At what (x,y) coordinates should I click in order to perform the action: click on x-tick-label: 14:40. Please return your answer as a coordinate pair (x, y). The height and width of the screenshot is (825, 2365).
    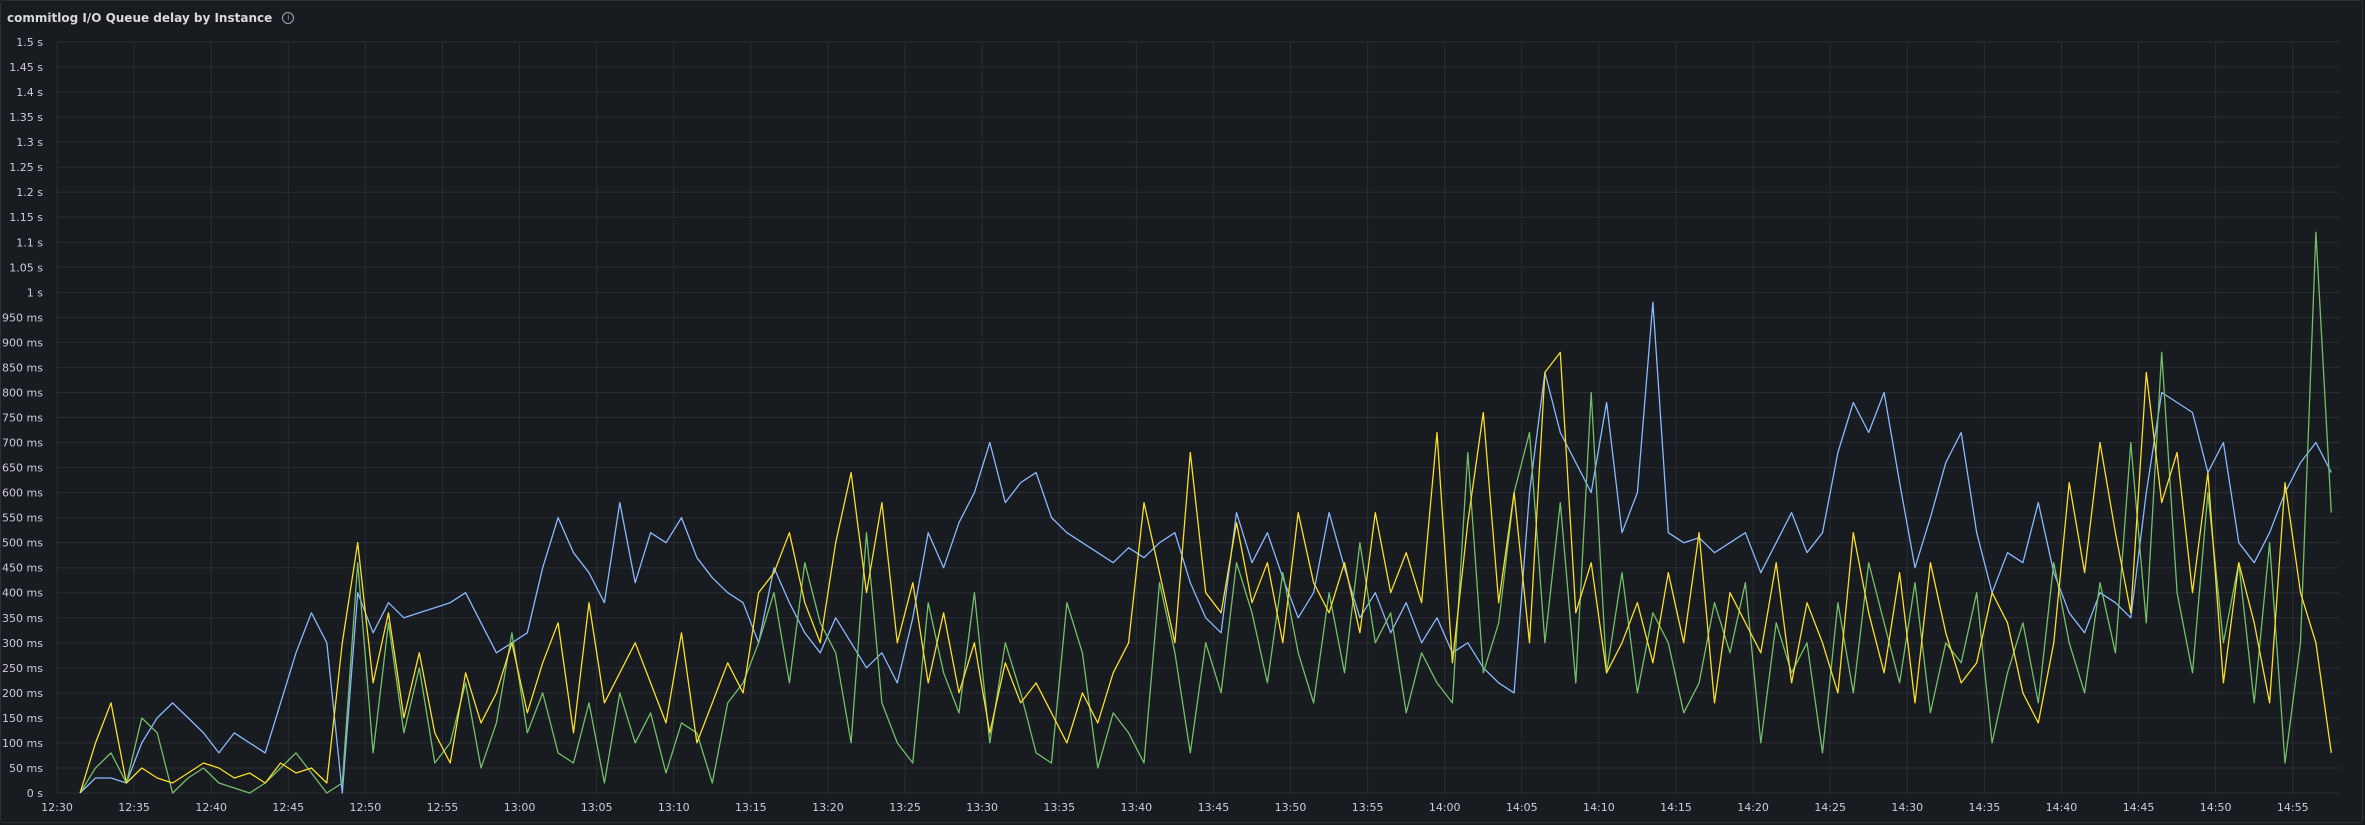
    Looking at the image, I should click on (2062, 807).